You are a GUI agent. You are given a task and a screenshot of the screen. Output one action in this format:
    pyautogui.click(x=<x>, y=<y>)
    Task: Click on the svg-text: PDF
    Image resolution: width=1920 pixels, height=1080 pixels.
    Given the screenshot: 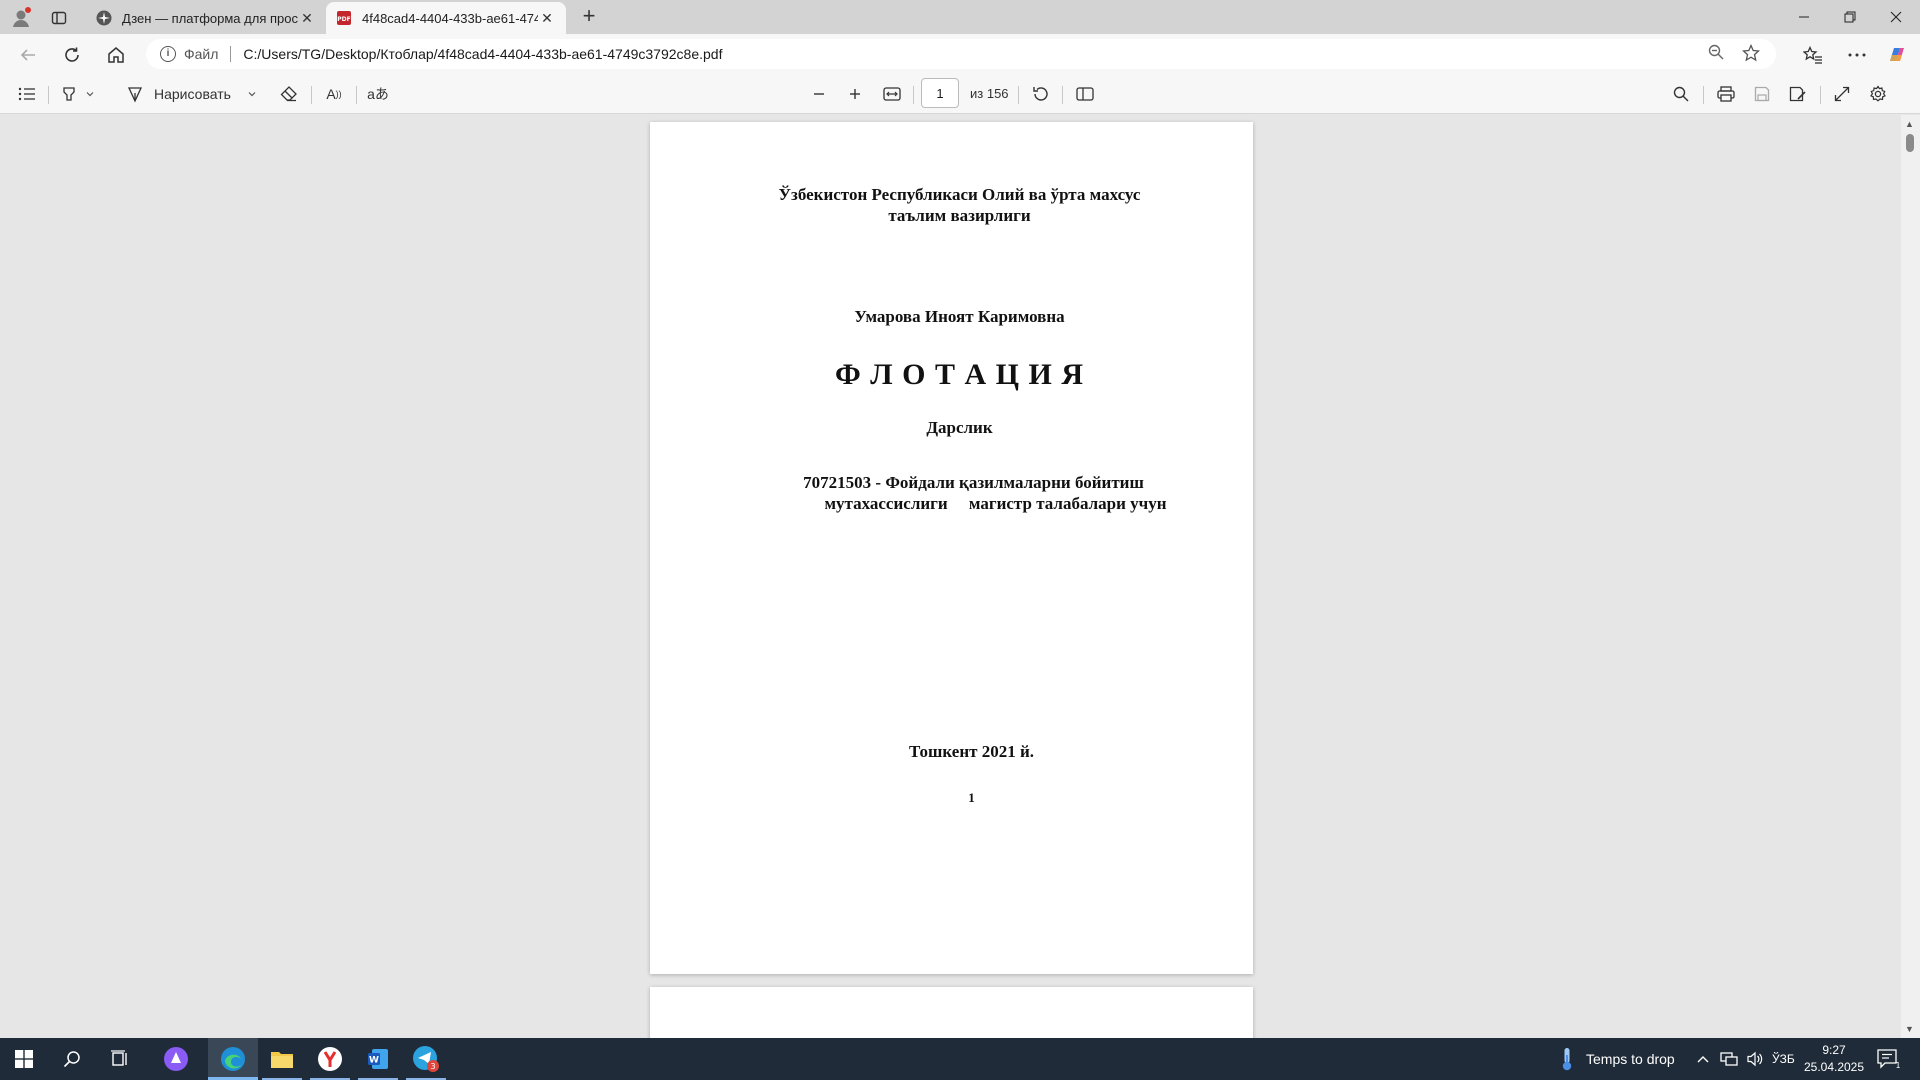 What is the action you would take?
    pyautogui.click(x=343, y=19)
    